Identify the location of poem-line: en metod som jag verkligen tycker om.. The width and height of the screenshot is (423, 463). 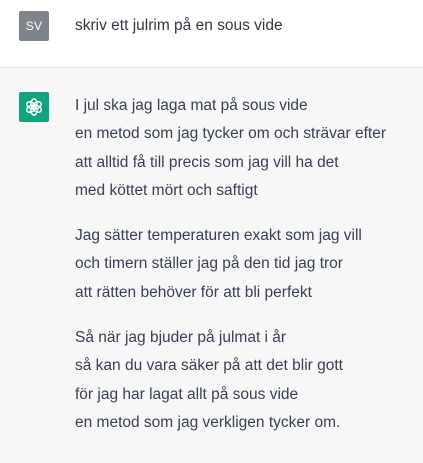
(208, 422).